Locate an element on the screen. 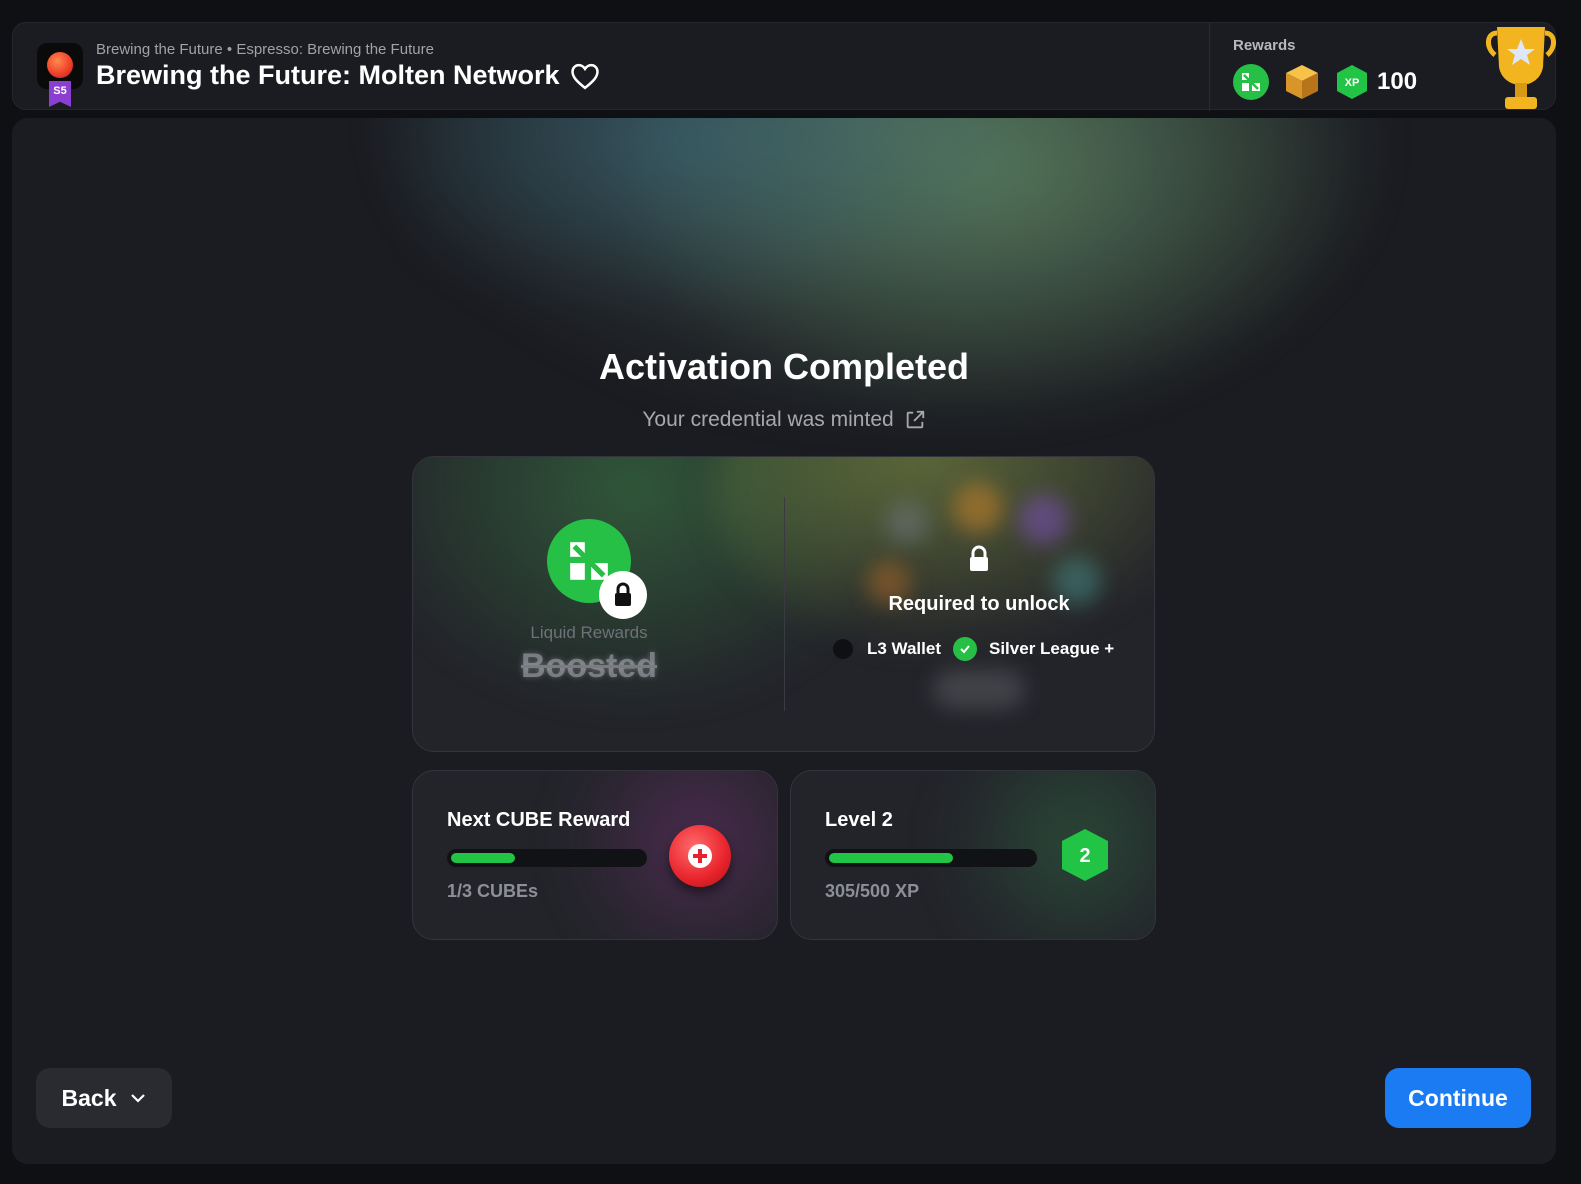 This screenshot has height=1184, width=1581. xp-progress-text: 305/500 XP is located at coordinates (872, 891).